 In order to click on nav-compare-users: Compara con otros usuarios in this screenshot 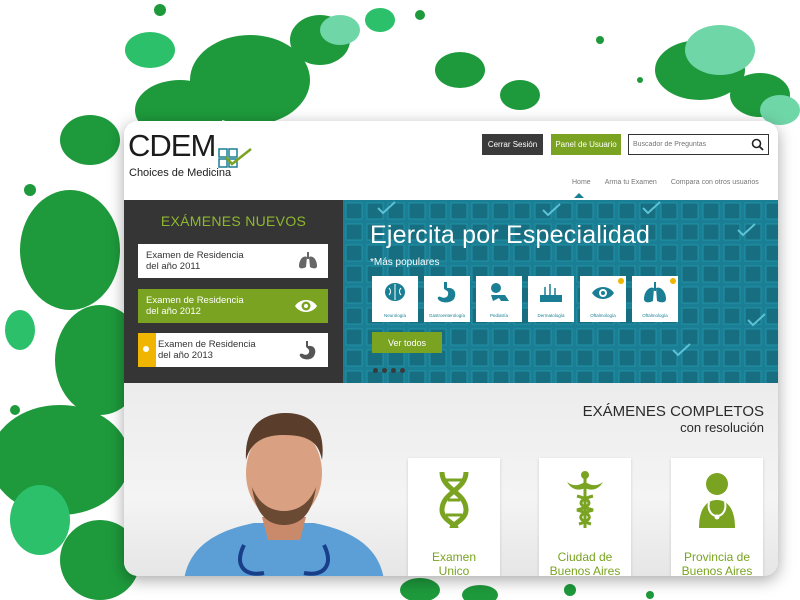, I will do `click(715, 185)`.